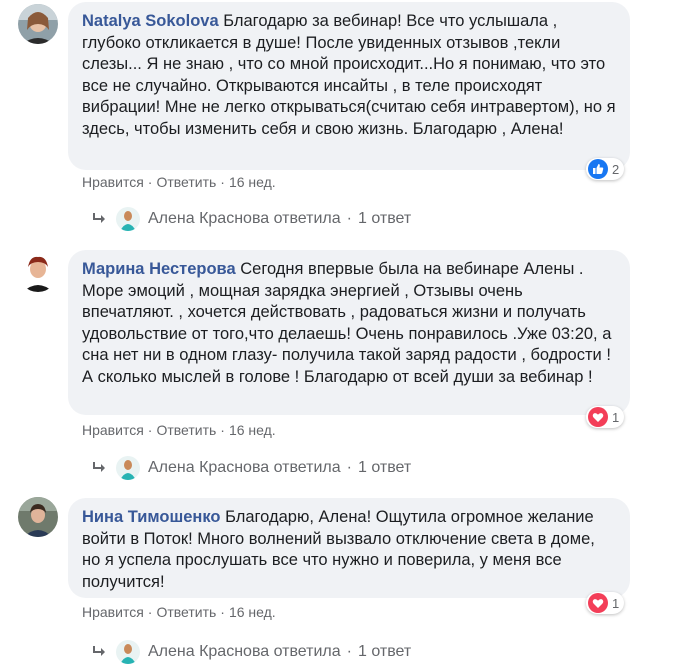 Image resolution: width=679 pixels, height=672 pixels. I want to click on comment-author: Марина Нестерова, so click(159, 269).